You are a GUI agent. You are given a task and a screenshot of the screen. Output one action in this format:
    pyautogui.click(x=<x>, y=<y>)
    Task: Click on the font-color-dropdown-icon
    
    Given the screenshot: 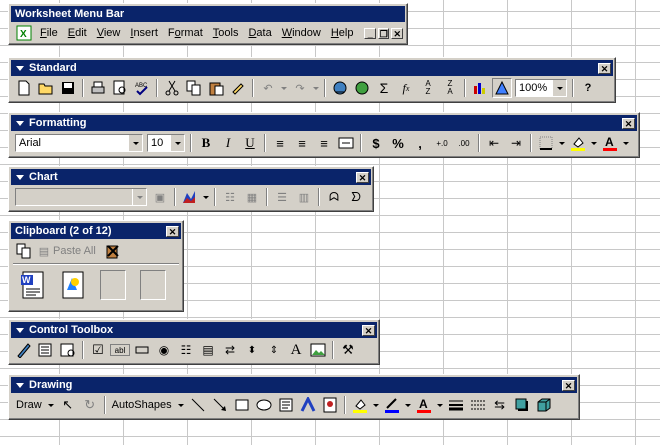 What is the action you would take?
    pyautogui.click(x=626, y=143)
    